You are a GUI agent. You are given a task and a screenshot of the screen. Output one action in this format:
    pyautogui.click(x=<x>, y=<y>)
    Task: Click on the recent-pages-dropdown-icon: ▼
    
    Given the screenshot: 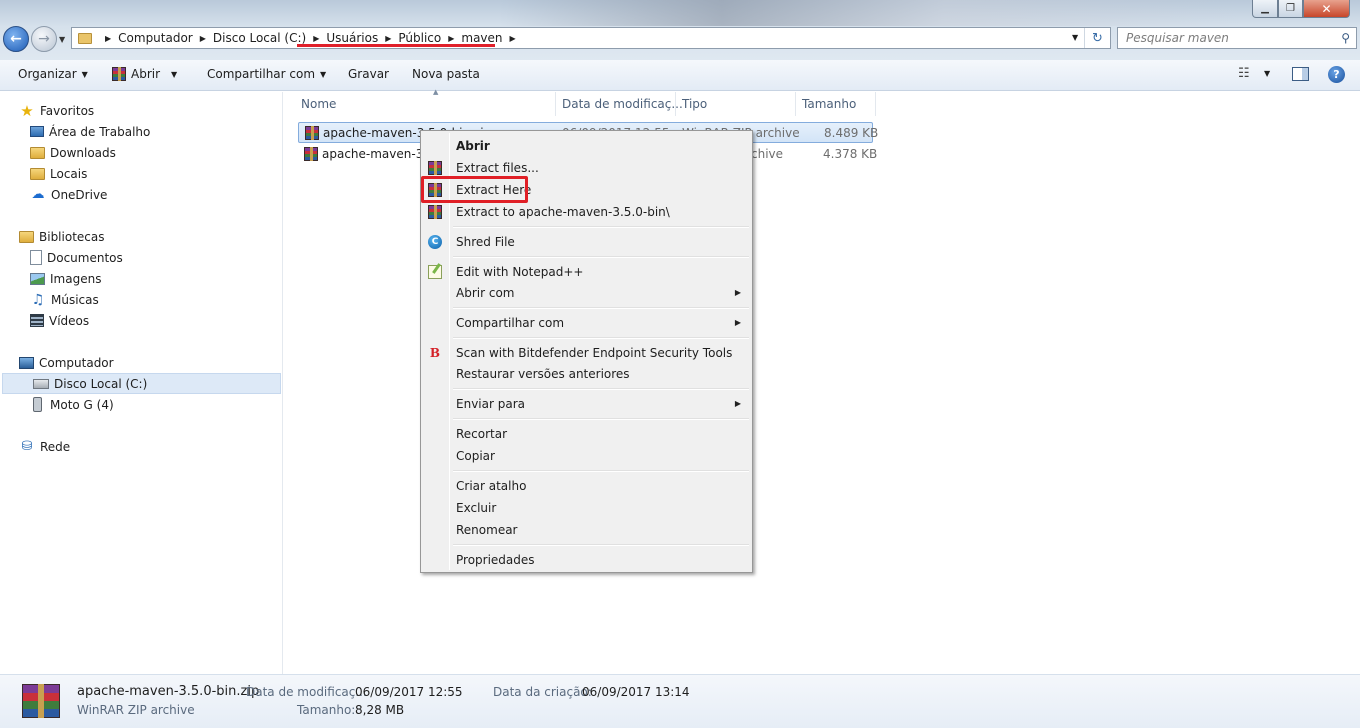 What is the action you would take?
    pyautogui.click(x=62, y=39)
    